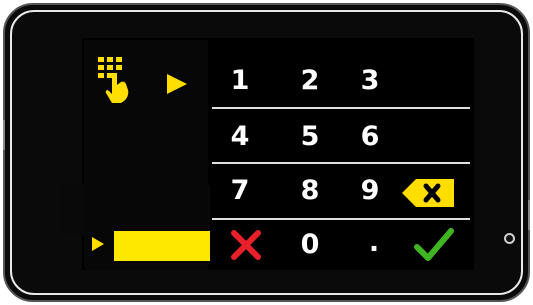 This screenshot has height=305, width=533. What do you see at coordinates (509, 238) in the screenshot?
I see `home-button` at bounding box center [509, 238].